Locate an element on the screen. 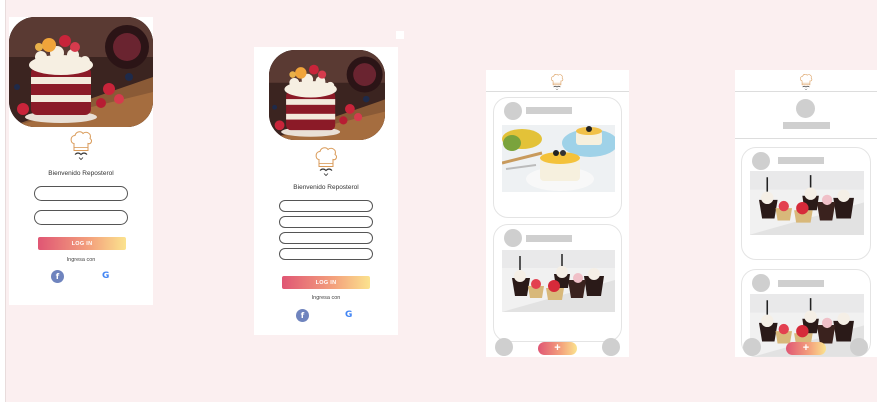 The width and height of the screenshot is (877, 402). profile-screen: + is located at coordinates (806, 213).